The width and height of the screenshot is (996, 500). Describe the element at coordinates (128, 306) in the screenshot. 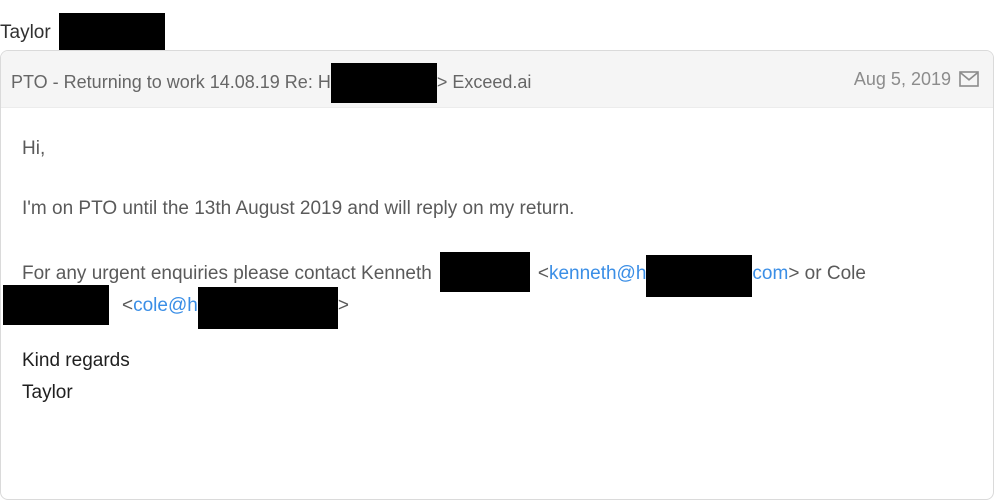

I see `cole-email-open: <` at that location.